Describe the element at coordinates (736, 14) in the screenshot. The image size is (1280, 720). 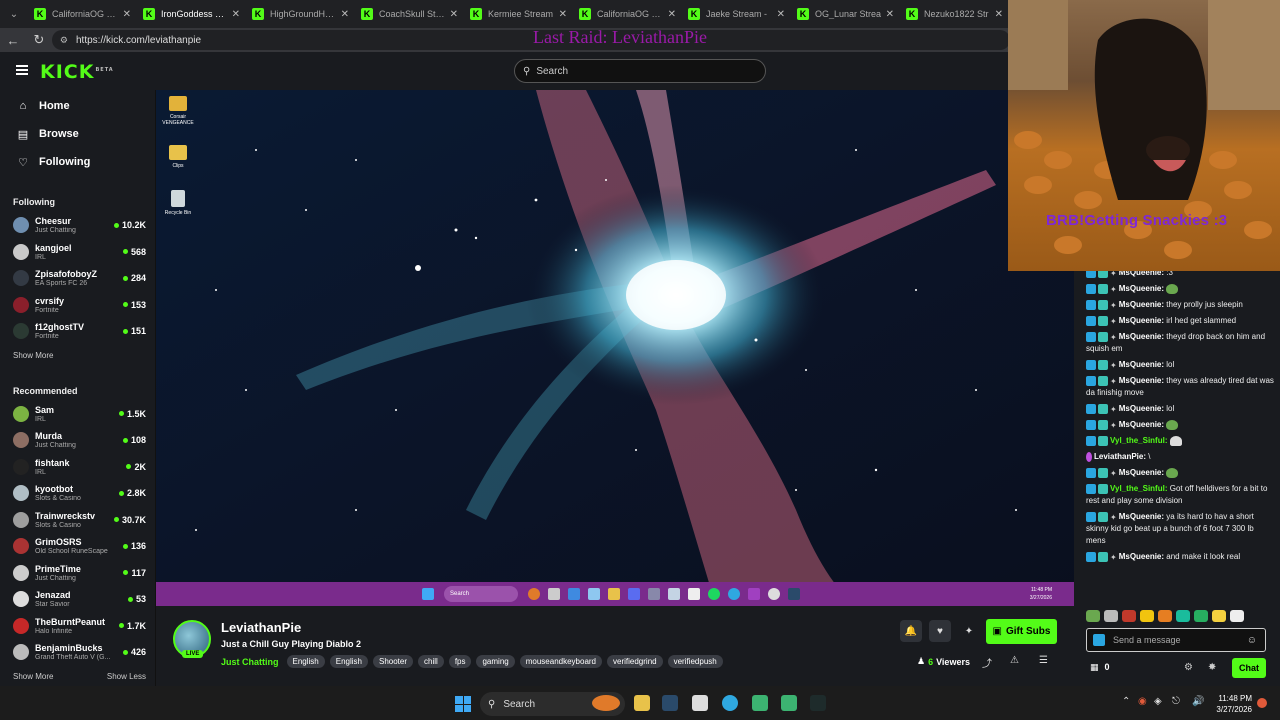
I see `browser-tab: K Jaeke Stream - ✕` at that location.